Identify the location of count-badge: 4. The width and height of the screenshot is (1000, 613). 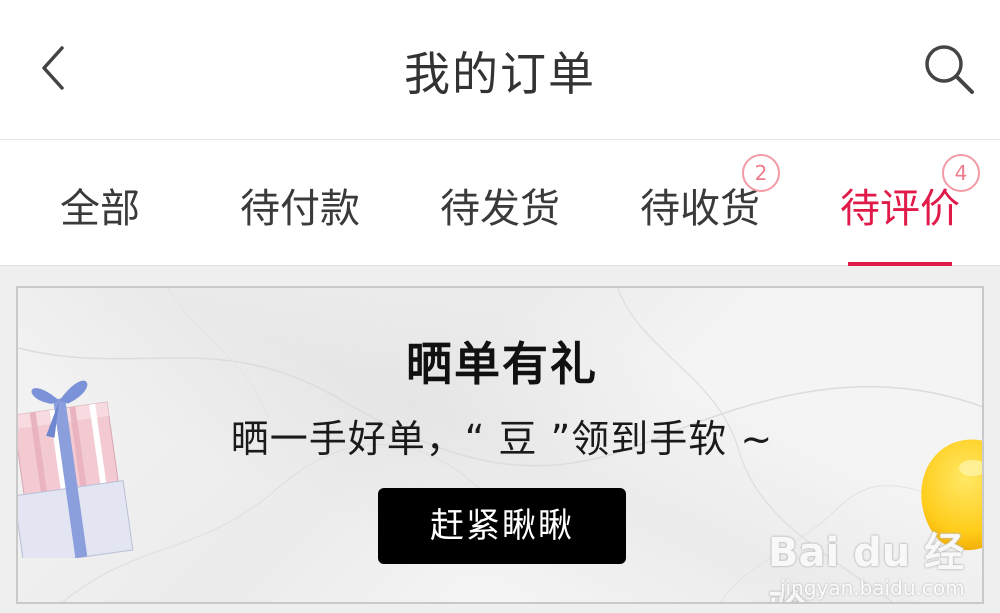
(961, 173).